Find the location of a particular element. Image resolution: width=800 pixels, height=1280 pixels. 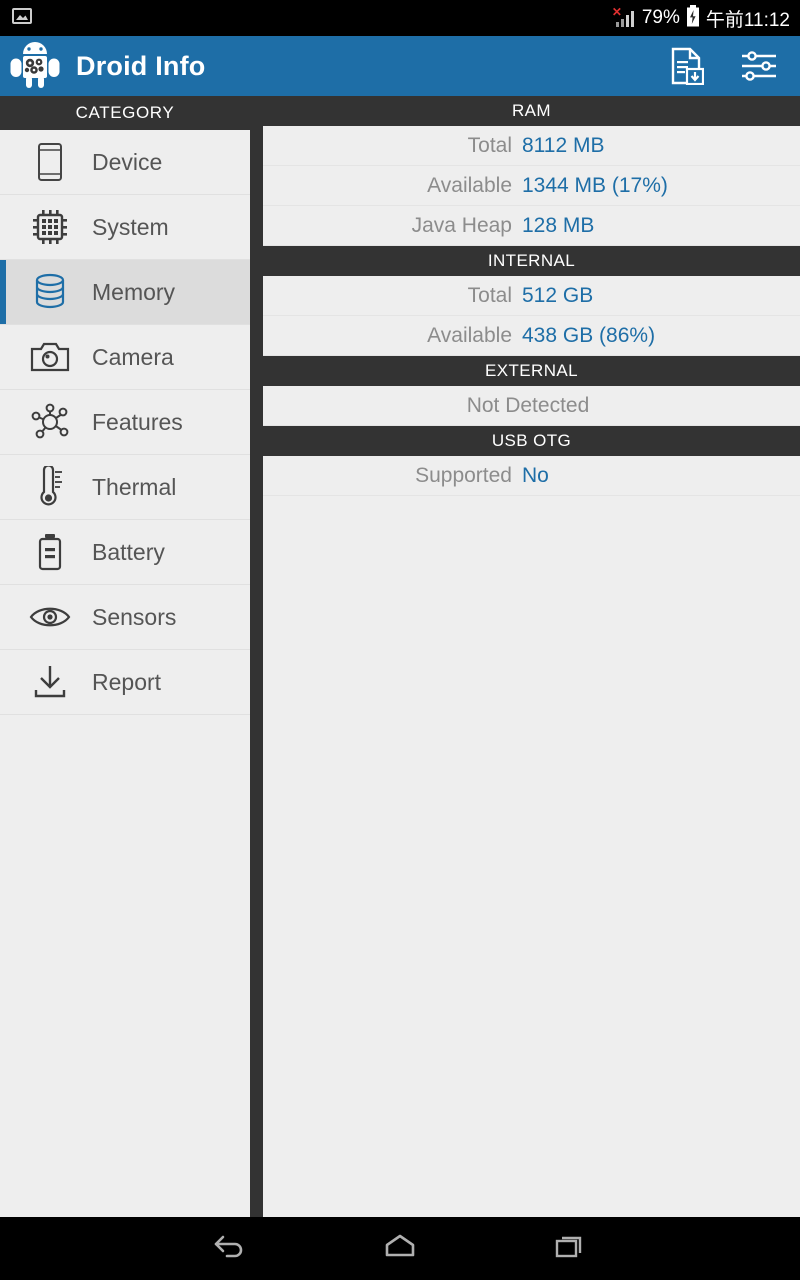

status-bar: ✕ 79% 午前11:12 is located at coordinates (400, 18).